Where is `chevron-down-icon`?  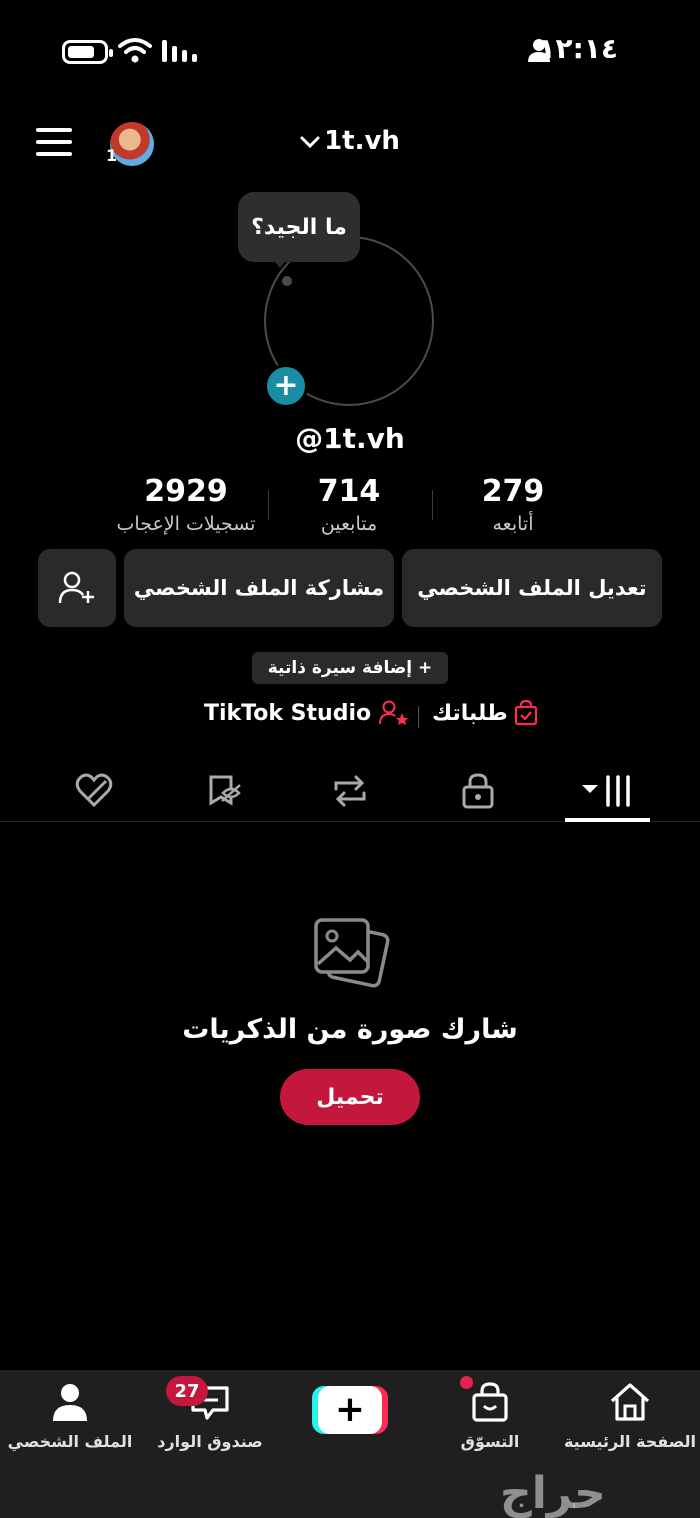 chevron-down-icon is located at coordinates (310, 142).